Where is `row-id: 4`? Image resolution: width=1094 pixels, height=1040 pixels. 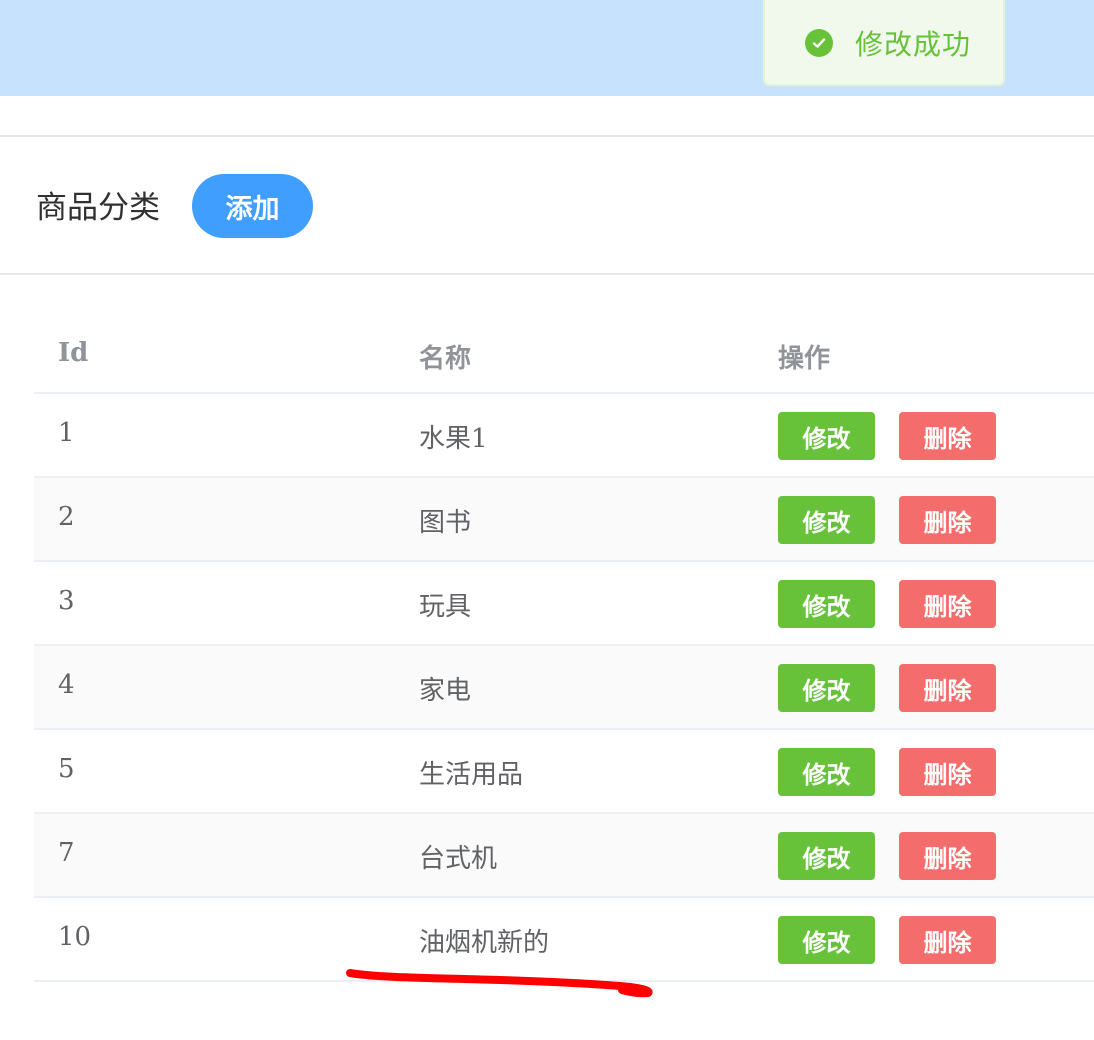
row-id: 4 is located at coordinates (66, 685).